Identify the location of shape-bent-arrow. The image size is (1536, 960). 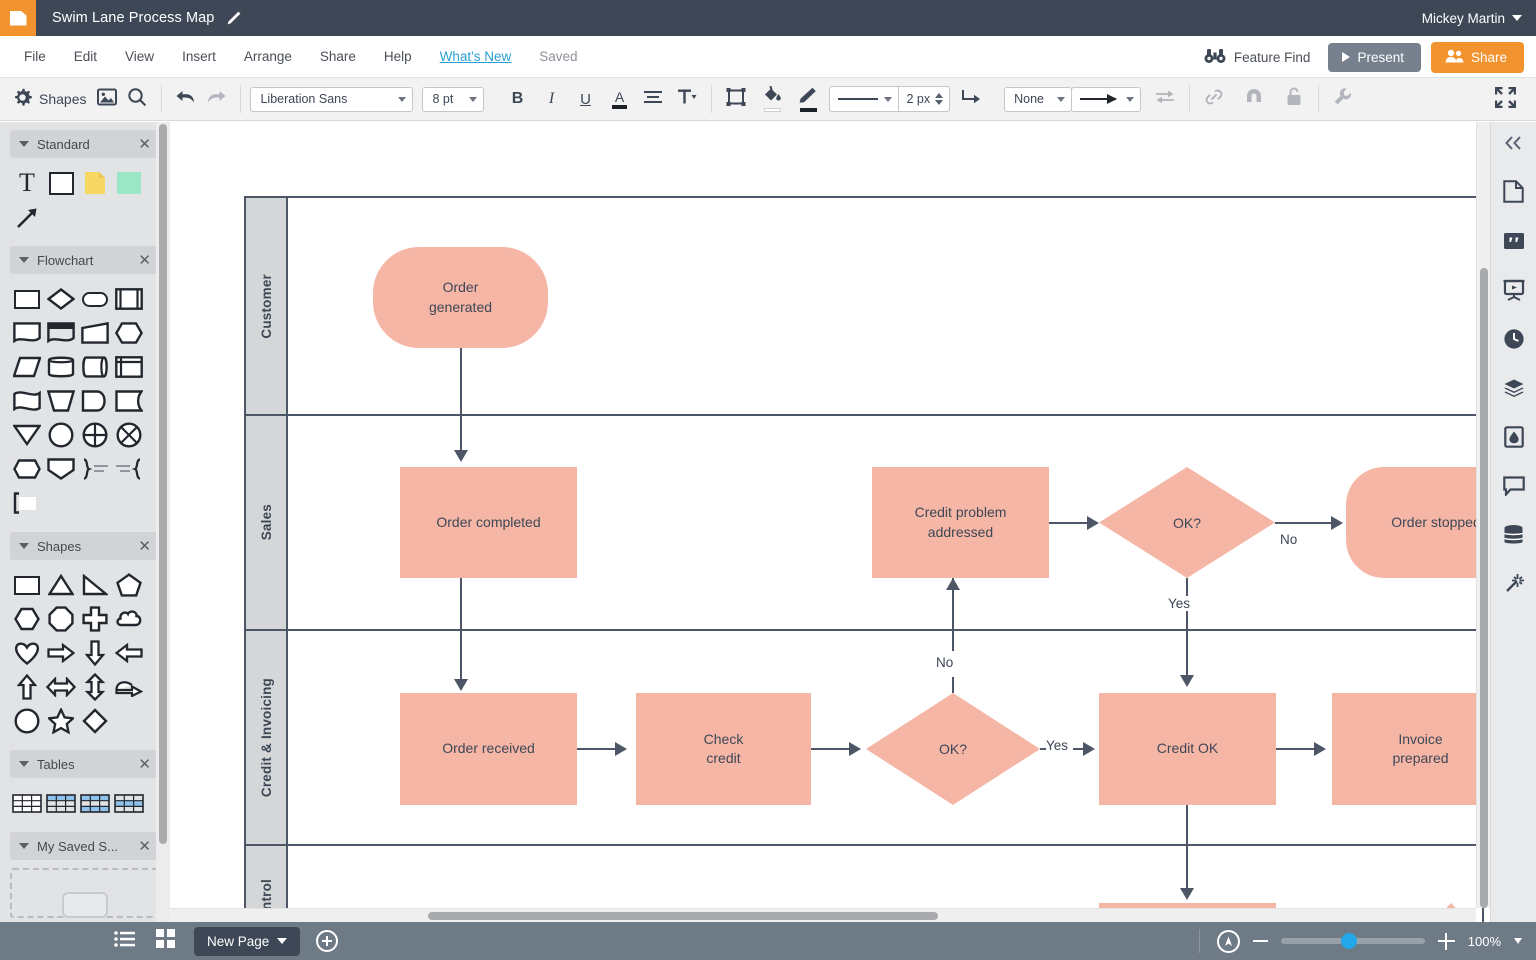
(129, 687).